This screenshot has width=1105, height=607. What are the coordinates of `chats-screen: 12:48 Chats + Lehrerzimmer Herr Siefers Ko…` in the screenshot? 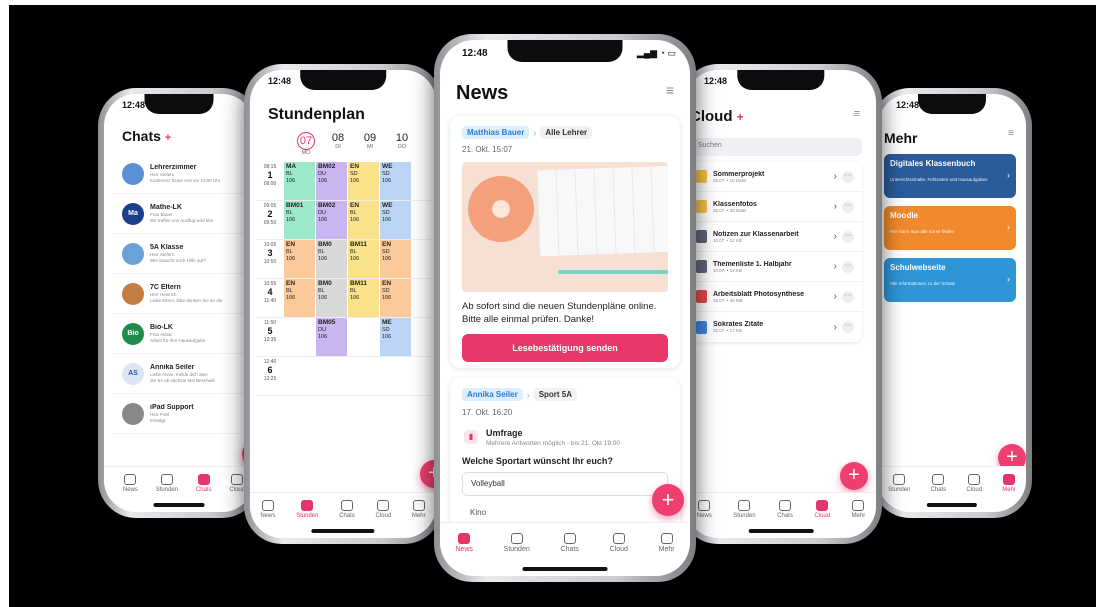 It's located at (179, 303).